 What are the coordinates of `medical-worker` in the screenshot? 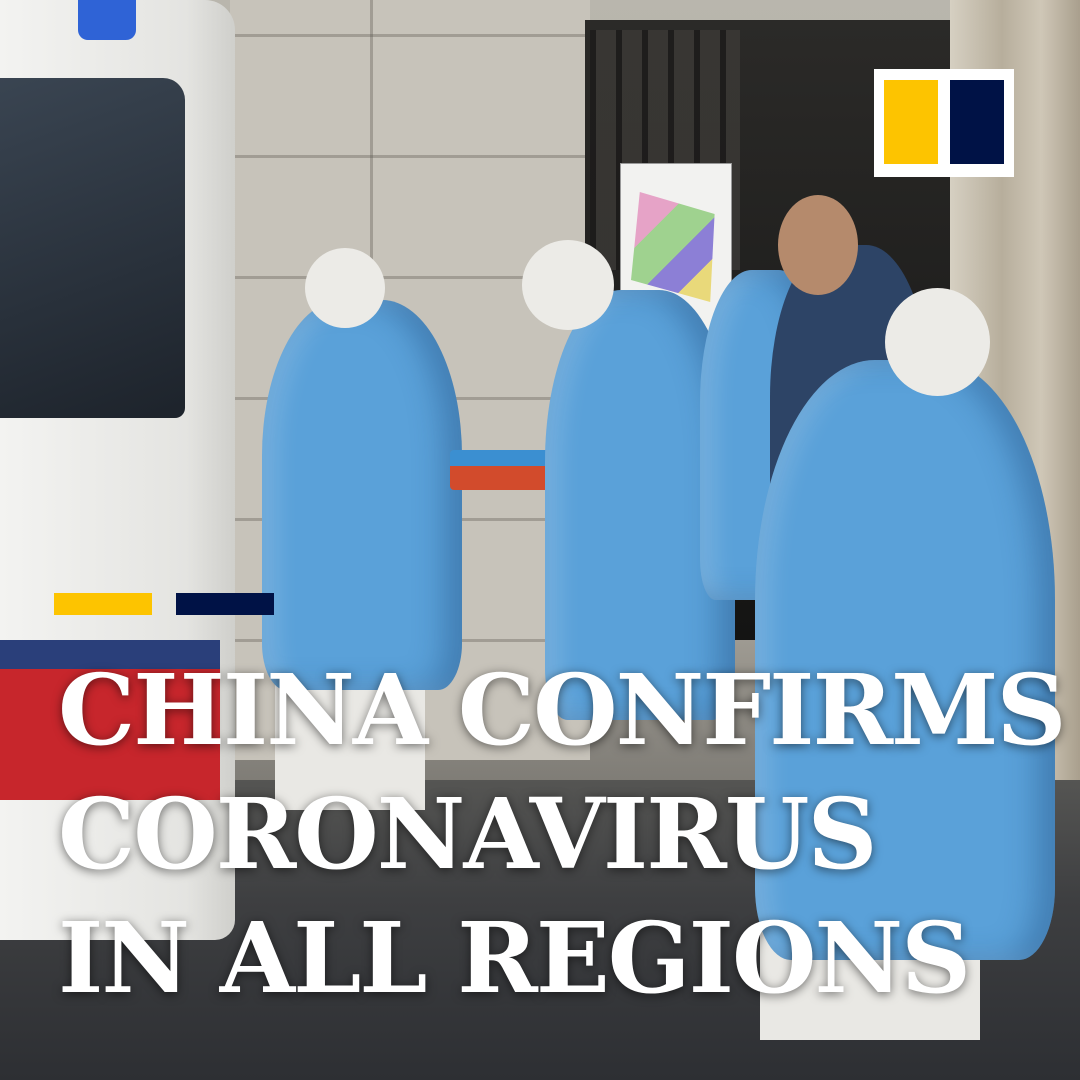 It's located at (362, 495).